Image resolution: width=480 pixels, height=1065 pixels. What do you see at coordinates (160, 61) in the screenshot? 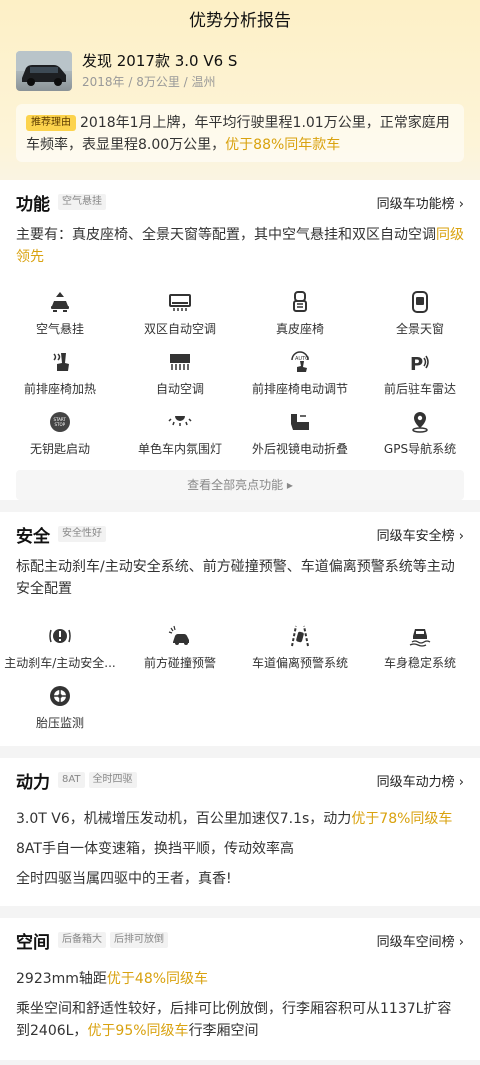
I see `car-name: 发现 2017款 3.0 V6 S` at bounding box center [160, 61].